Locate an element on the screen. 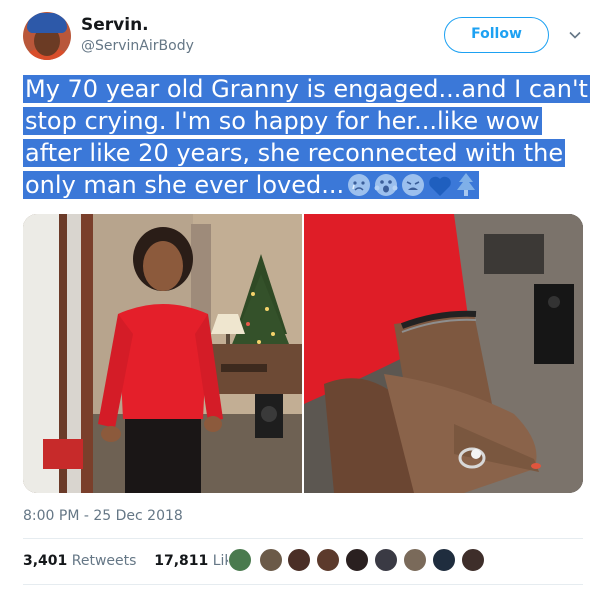 The image size is (607, 600). retweets-count: 3,401 is located at coordinates (45, 561).